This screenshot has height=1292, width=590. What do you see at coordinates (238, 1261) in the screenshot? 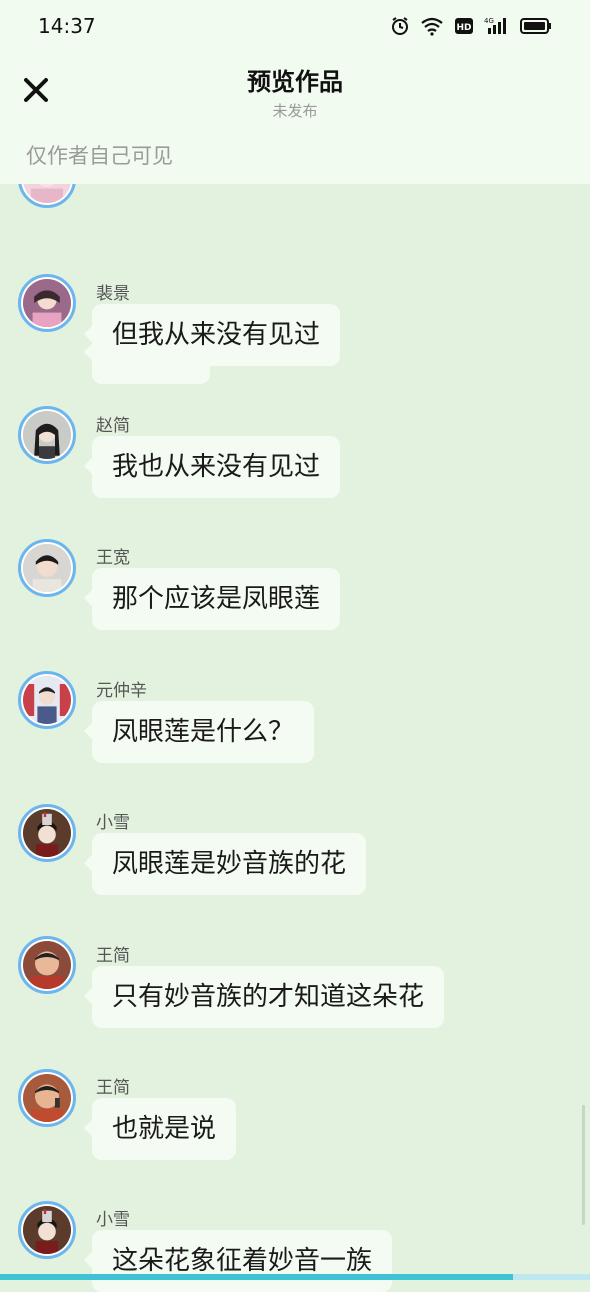
I see `message-bubble: 这朵花象征着妙音一族` at bounding box center [238, 1261].